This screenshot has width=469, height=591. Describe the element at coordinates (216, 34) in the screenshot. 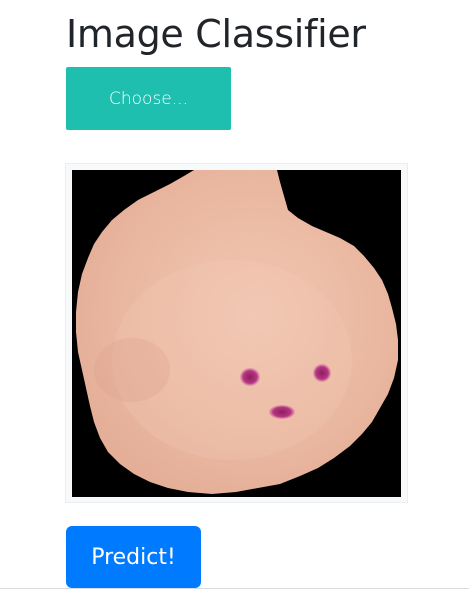

I see `page-title: Image Classifier` at that location.